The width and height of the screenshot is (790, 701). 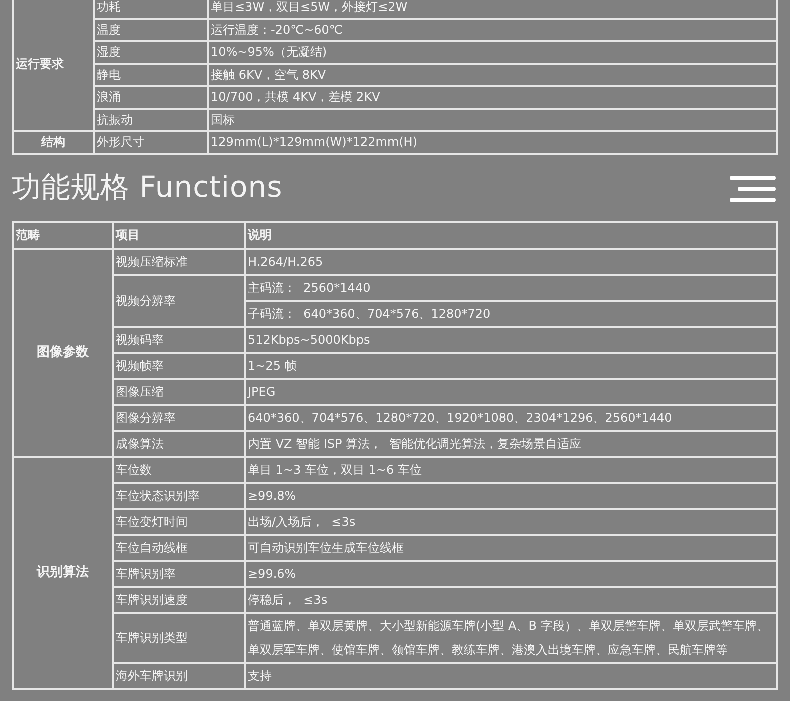 What do you see at coordinates (151, 9) in the screenshot?
I see `table-cell: 功耗` at bounding box center [151, 9].